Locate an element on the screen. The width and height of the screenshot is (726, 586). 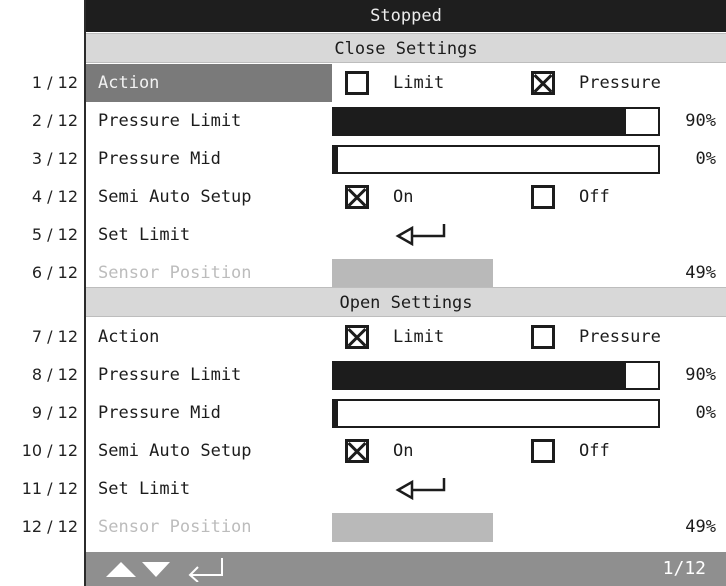
close-pressure-mid-fill is located at coordinates (336, 159).